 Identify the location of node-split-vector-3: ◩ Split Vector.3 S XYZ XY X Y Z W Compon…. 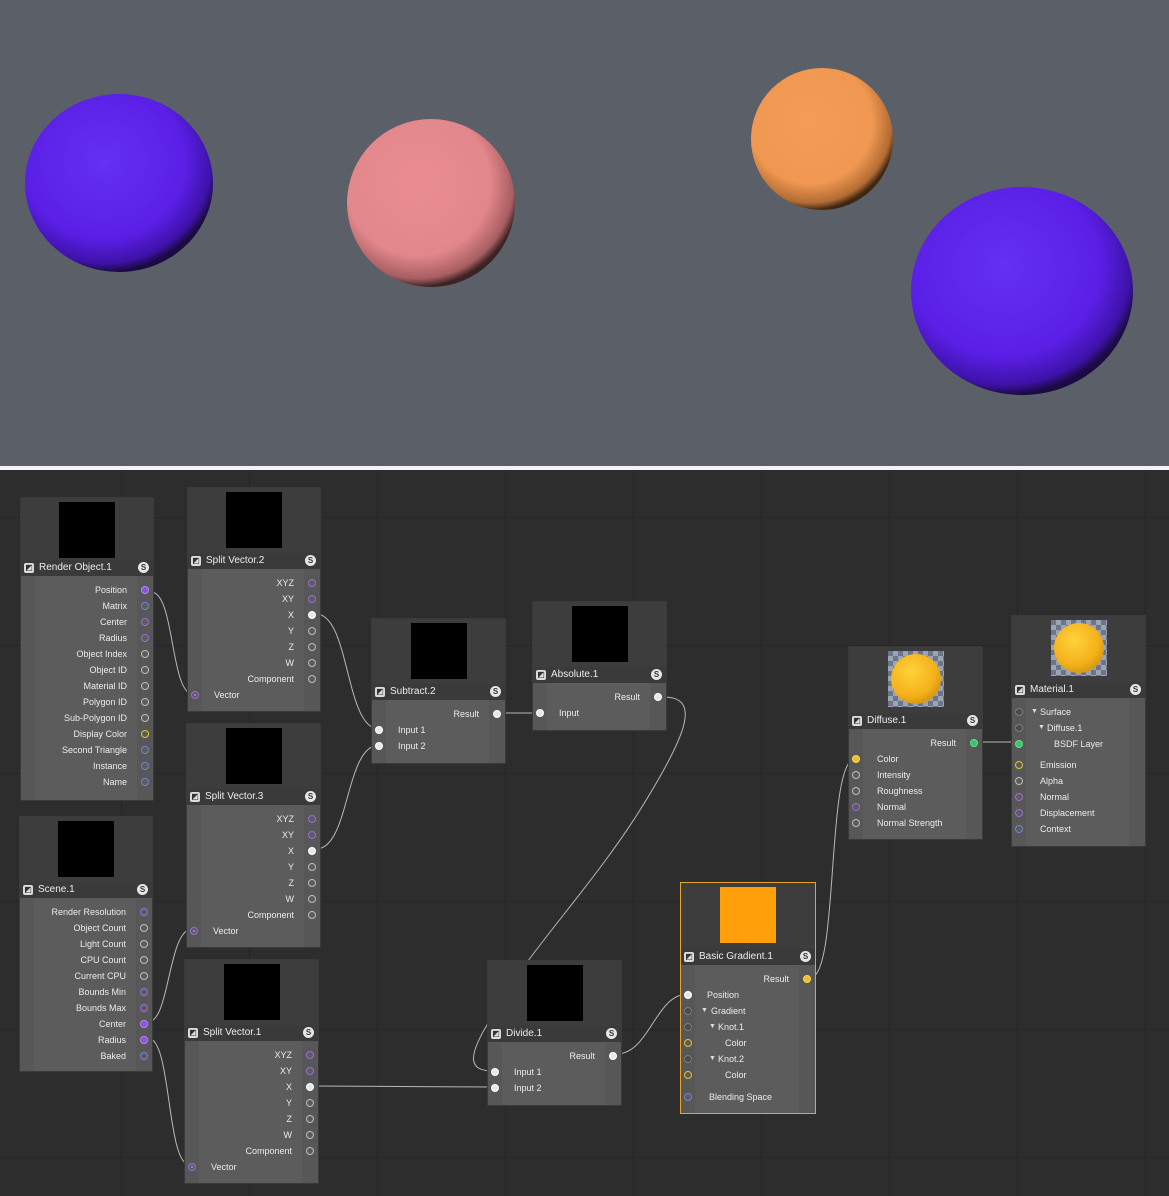
(253, 835).